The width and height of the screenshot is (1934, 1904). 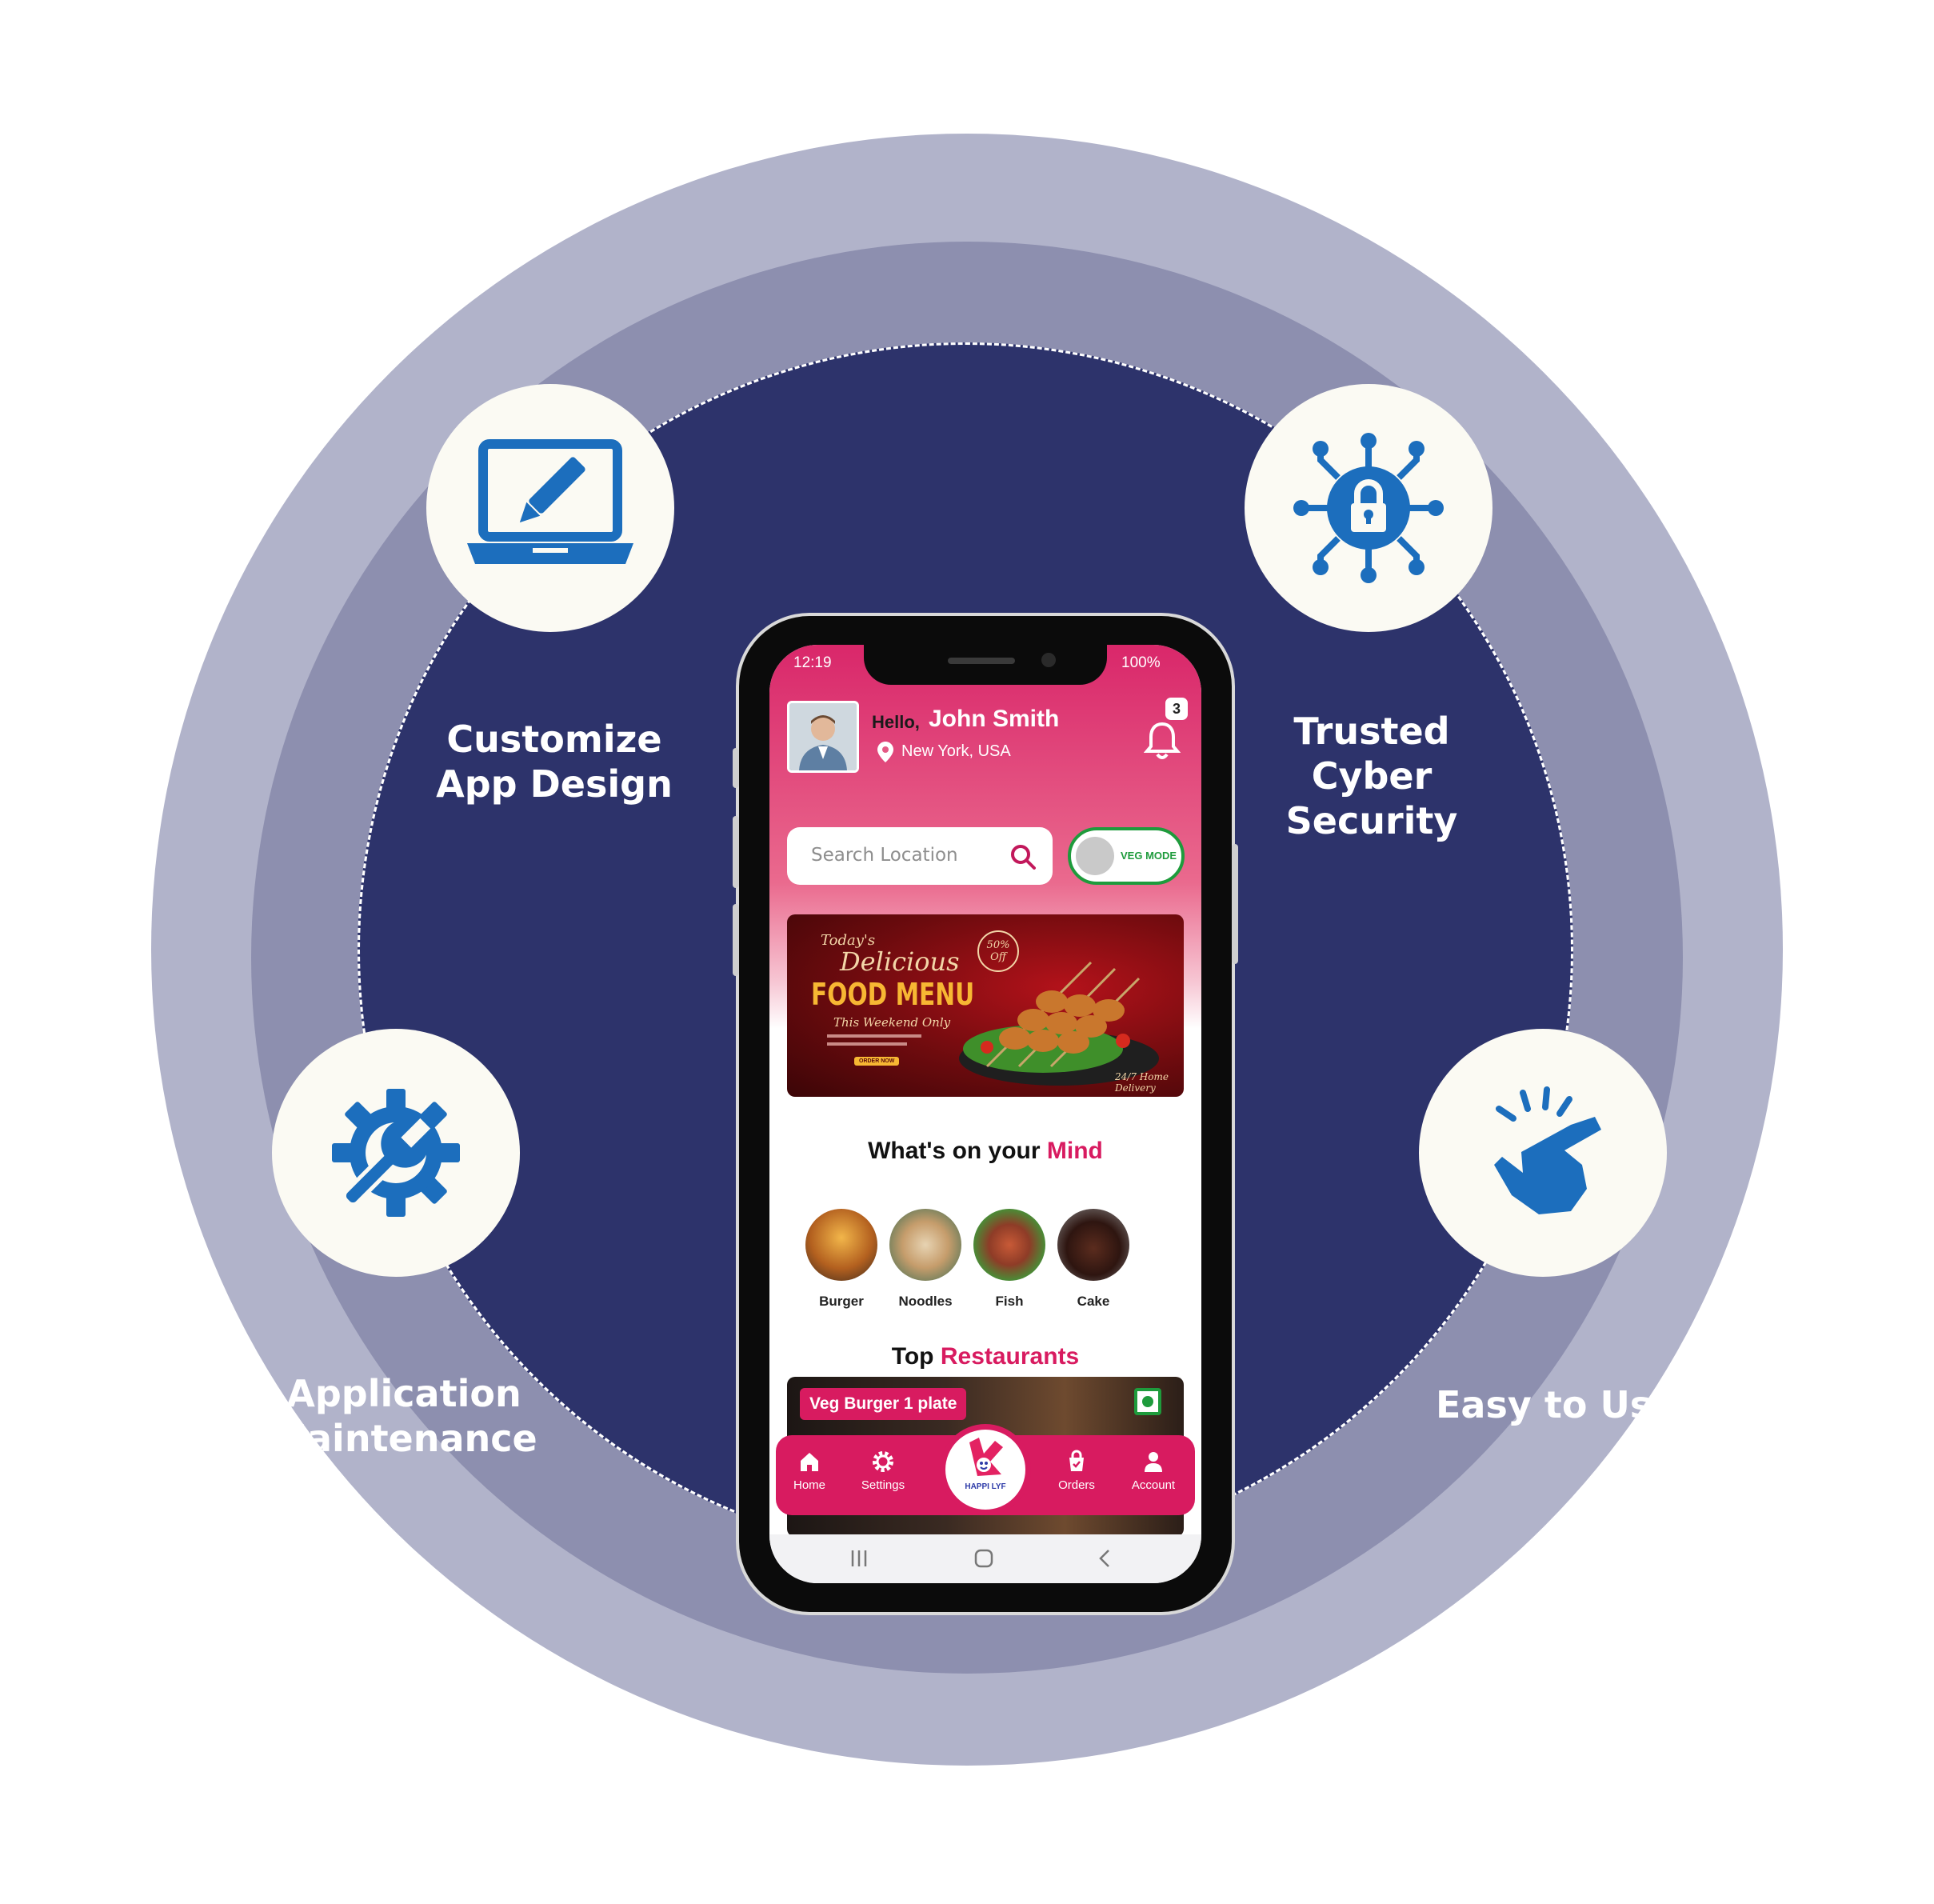 What do you see at coordinates (1095, 856) in the screenshot?
I see `toggle-knob` at bounding box center [1095, 856].